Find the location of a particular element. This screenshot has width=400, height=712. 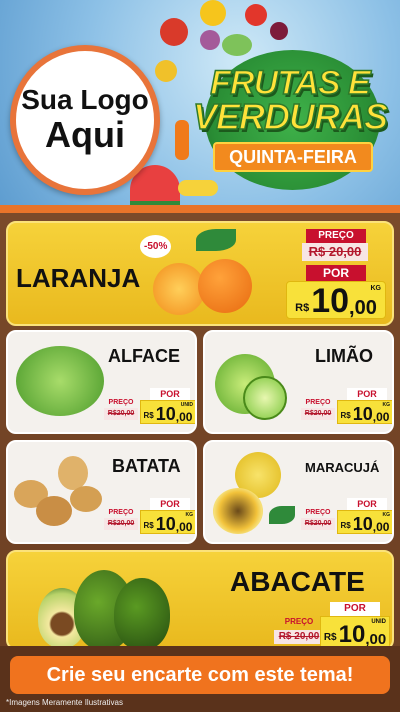

header-divider is located at coordinates (200, 209).